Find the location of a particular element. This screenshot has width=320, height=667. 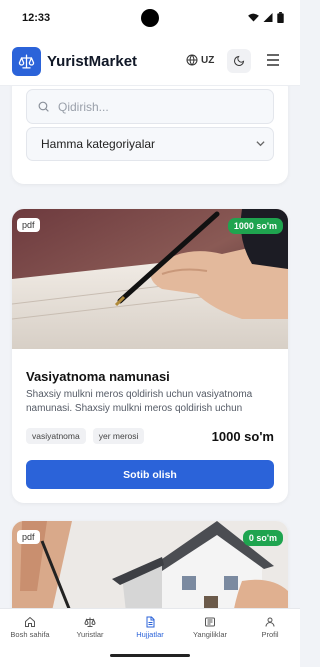

product-card: pdf 0 so'm is located at coordinates (150, 564).